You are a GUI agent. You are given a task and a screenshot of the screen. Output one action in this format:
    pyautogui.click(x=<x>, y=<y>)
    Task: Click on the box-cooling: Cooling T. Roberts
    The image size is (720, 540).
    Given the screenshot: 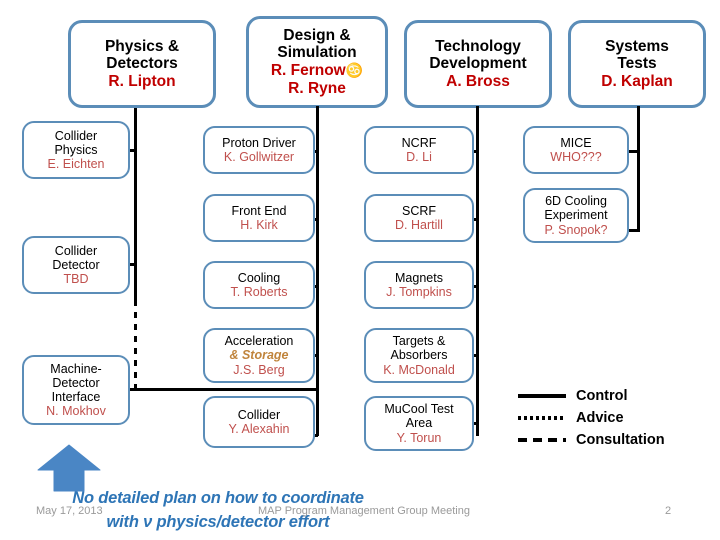 What is the action you would take?
    pyautogui.click(x=259, y=285)
    